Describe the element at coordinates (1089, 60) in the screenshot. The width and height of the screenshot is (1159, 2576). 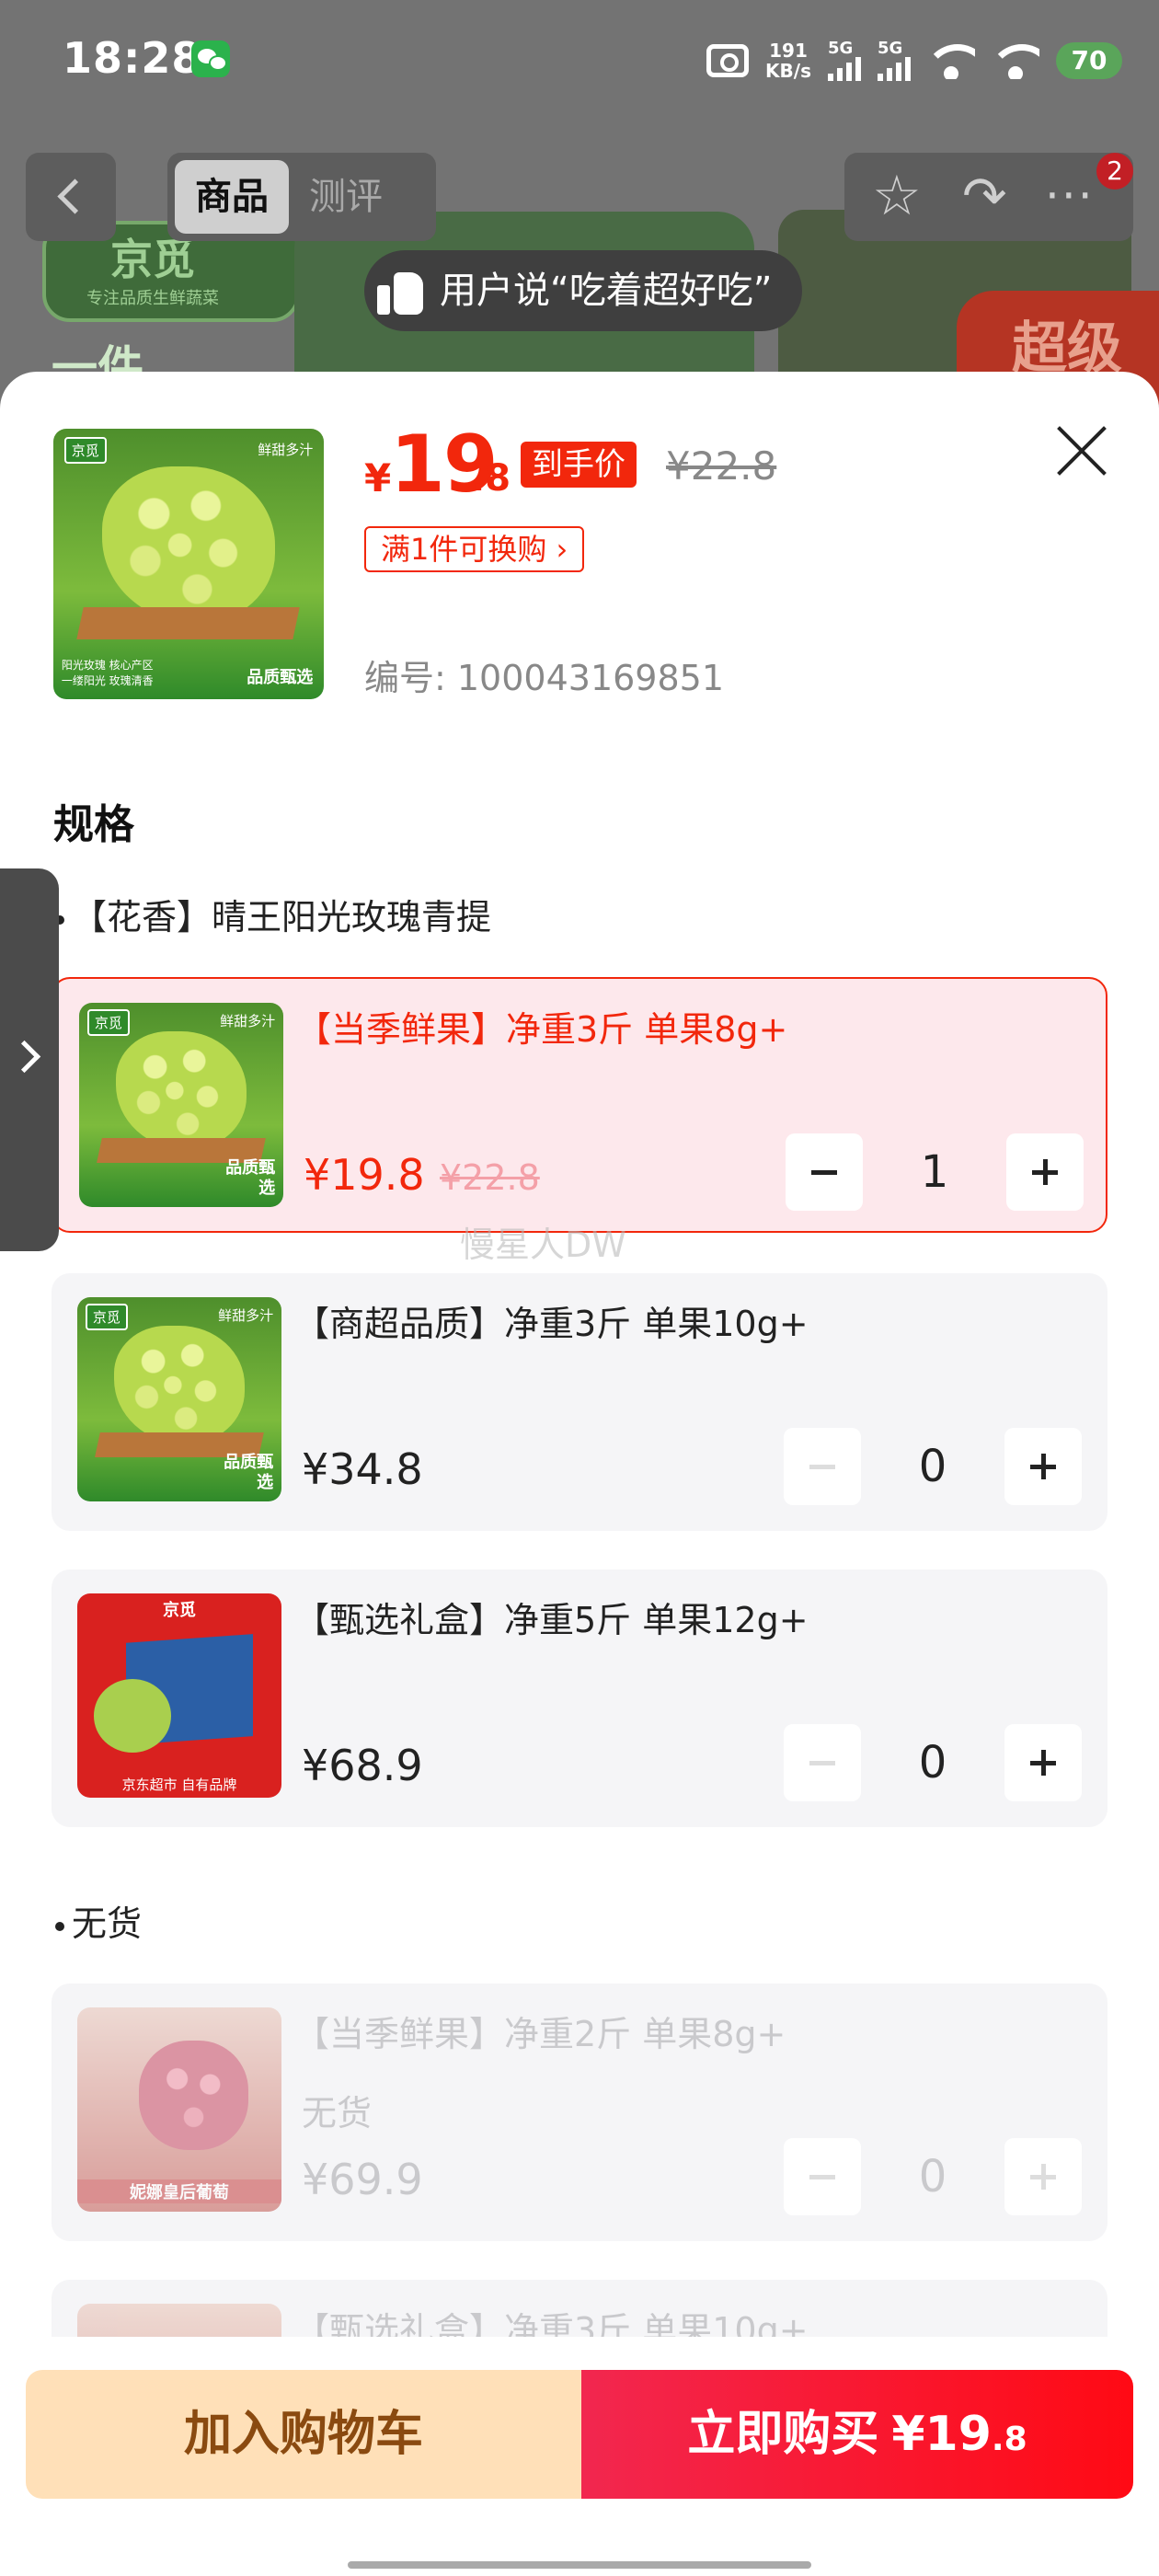
I see `battery-indicator: 70` at that location.